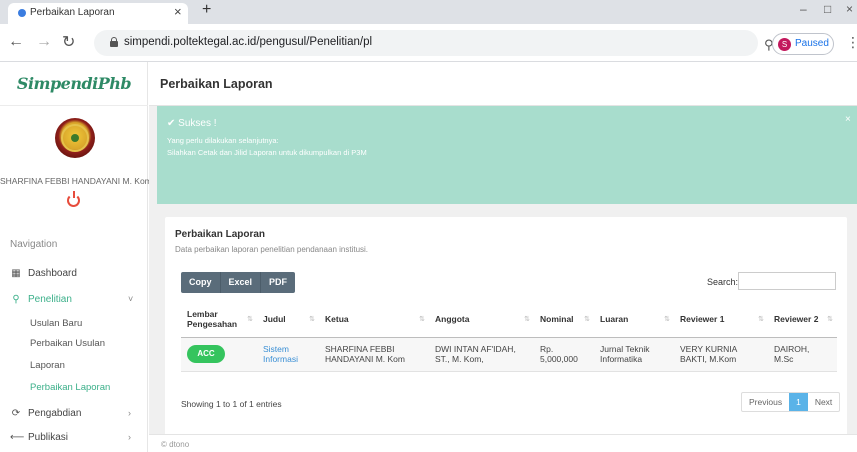  Describe the element at coordinates (374, 354) in the screenshot. I see `table-cell: SHARFINA FEBBI HANDAYANI M. Kom` at that location.